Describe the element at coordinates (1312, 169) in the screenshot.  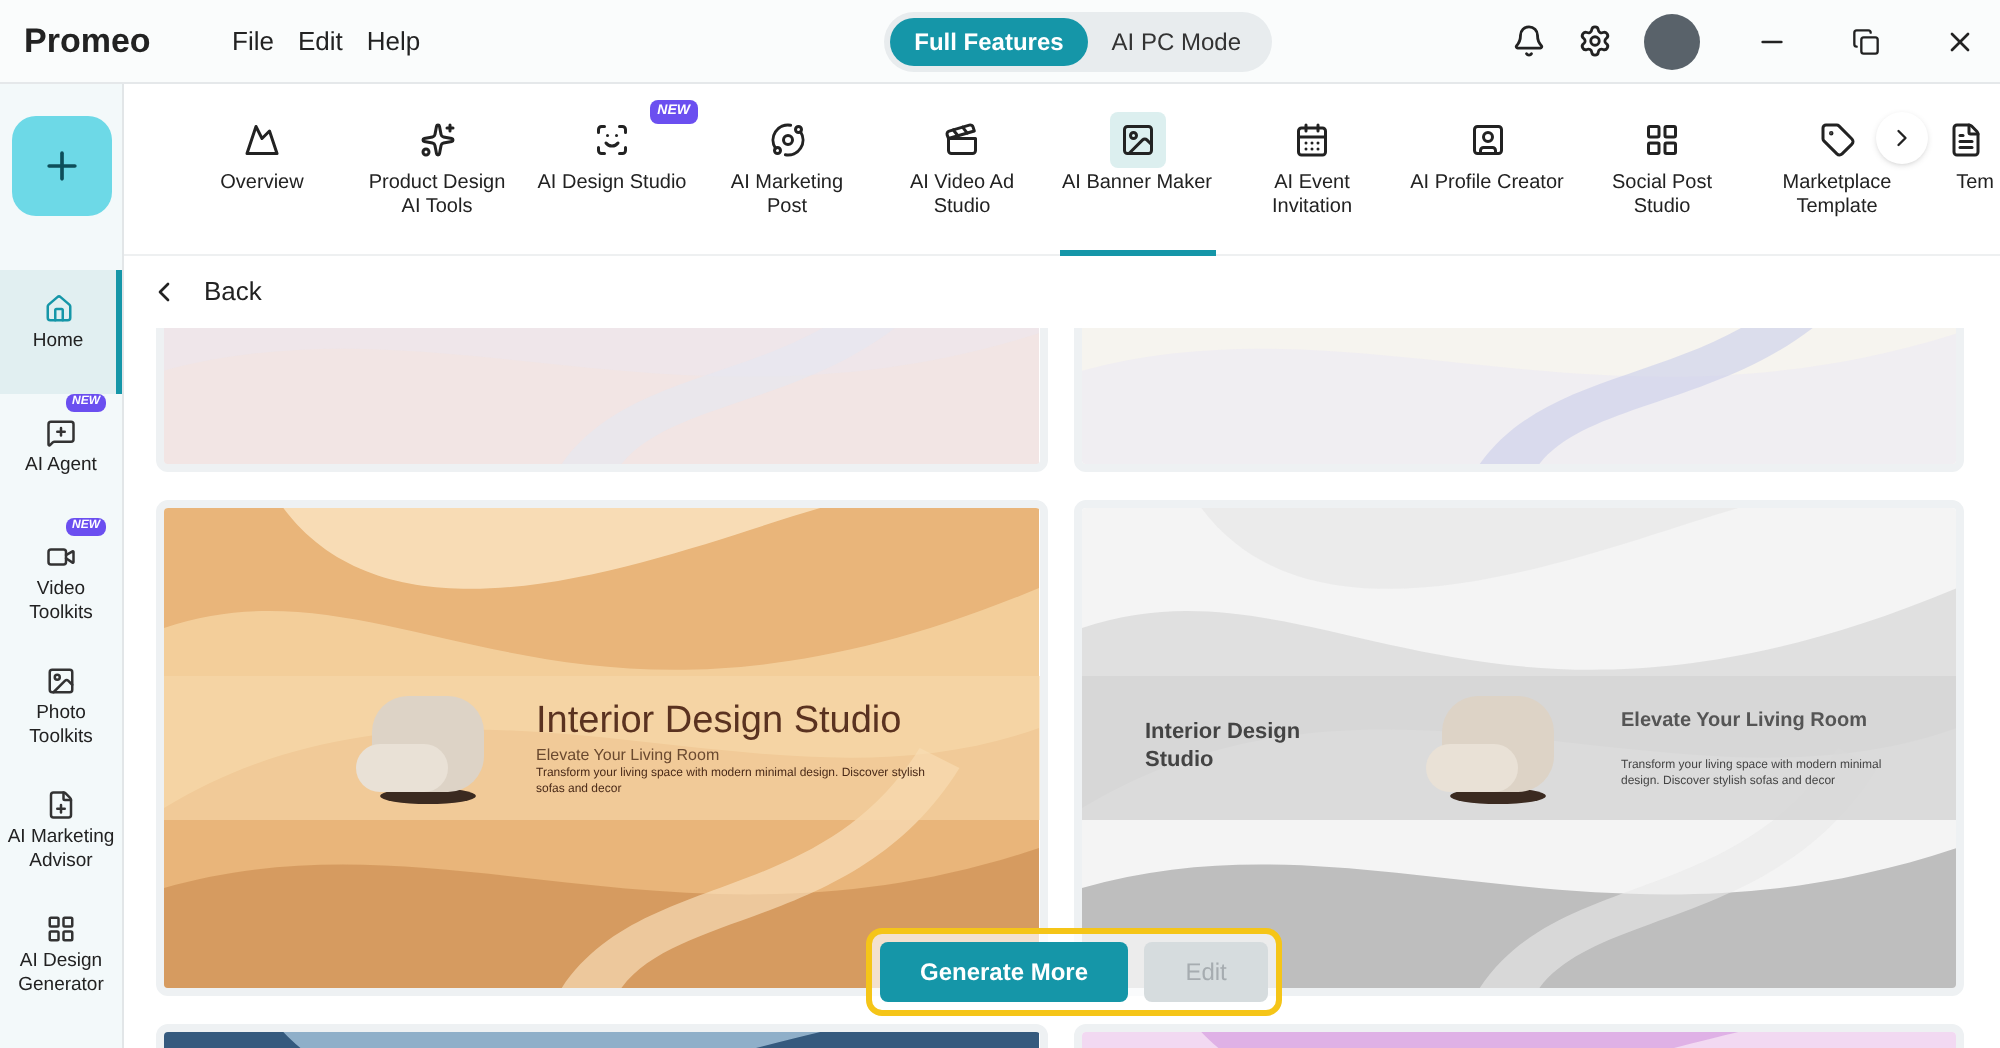
I see `tool-tab: AI Event Invitation` at that location.